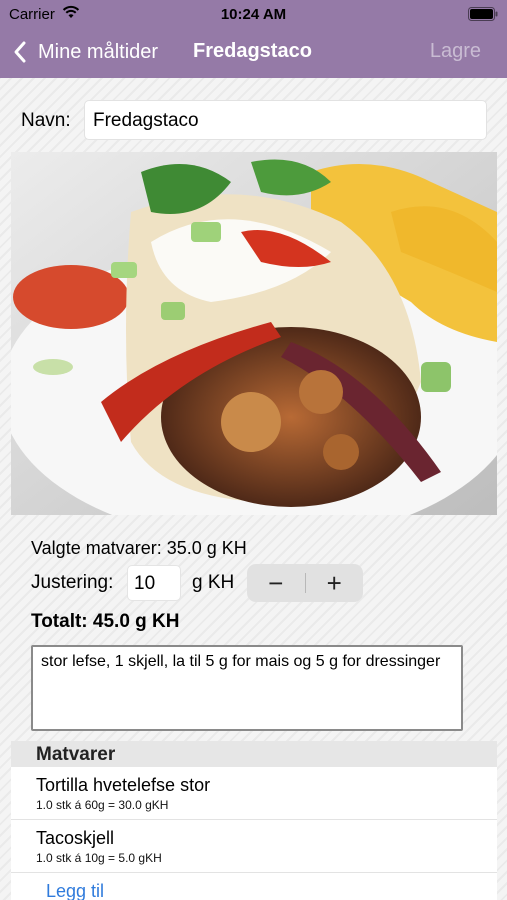 Image resolution: width=507 pixels, height=900 pixels. I want to click on adjustment-unit: g KH, so click(213, 582).